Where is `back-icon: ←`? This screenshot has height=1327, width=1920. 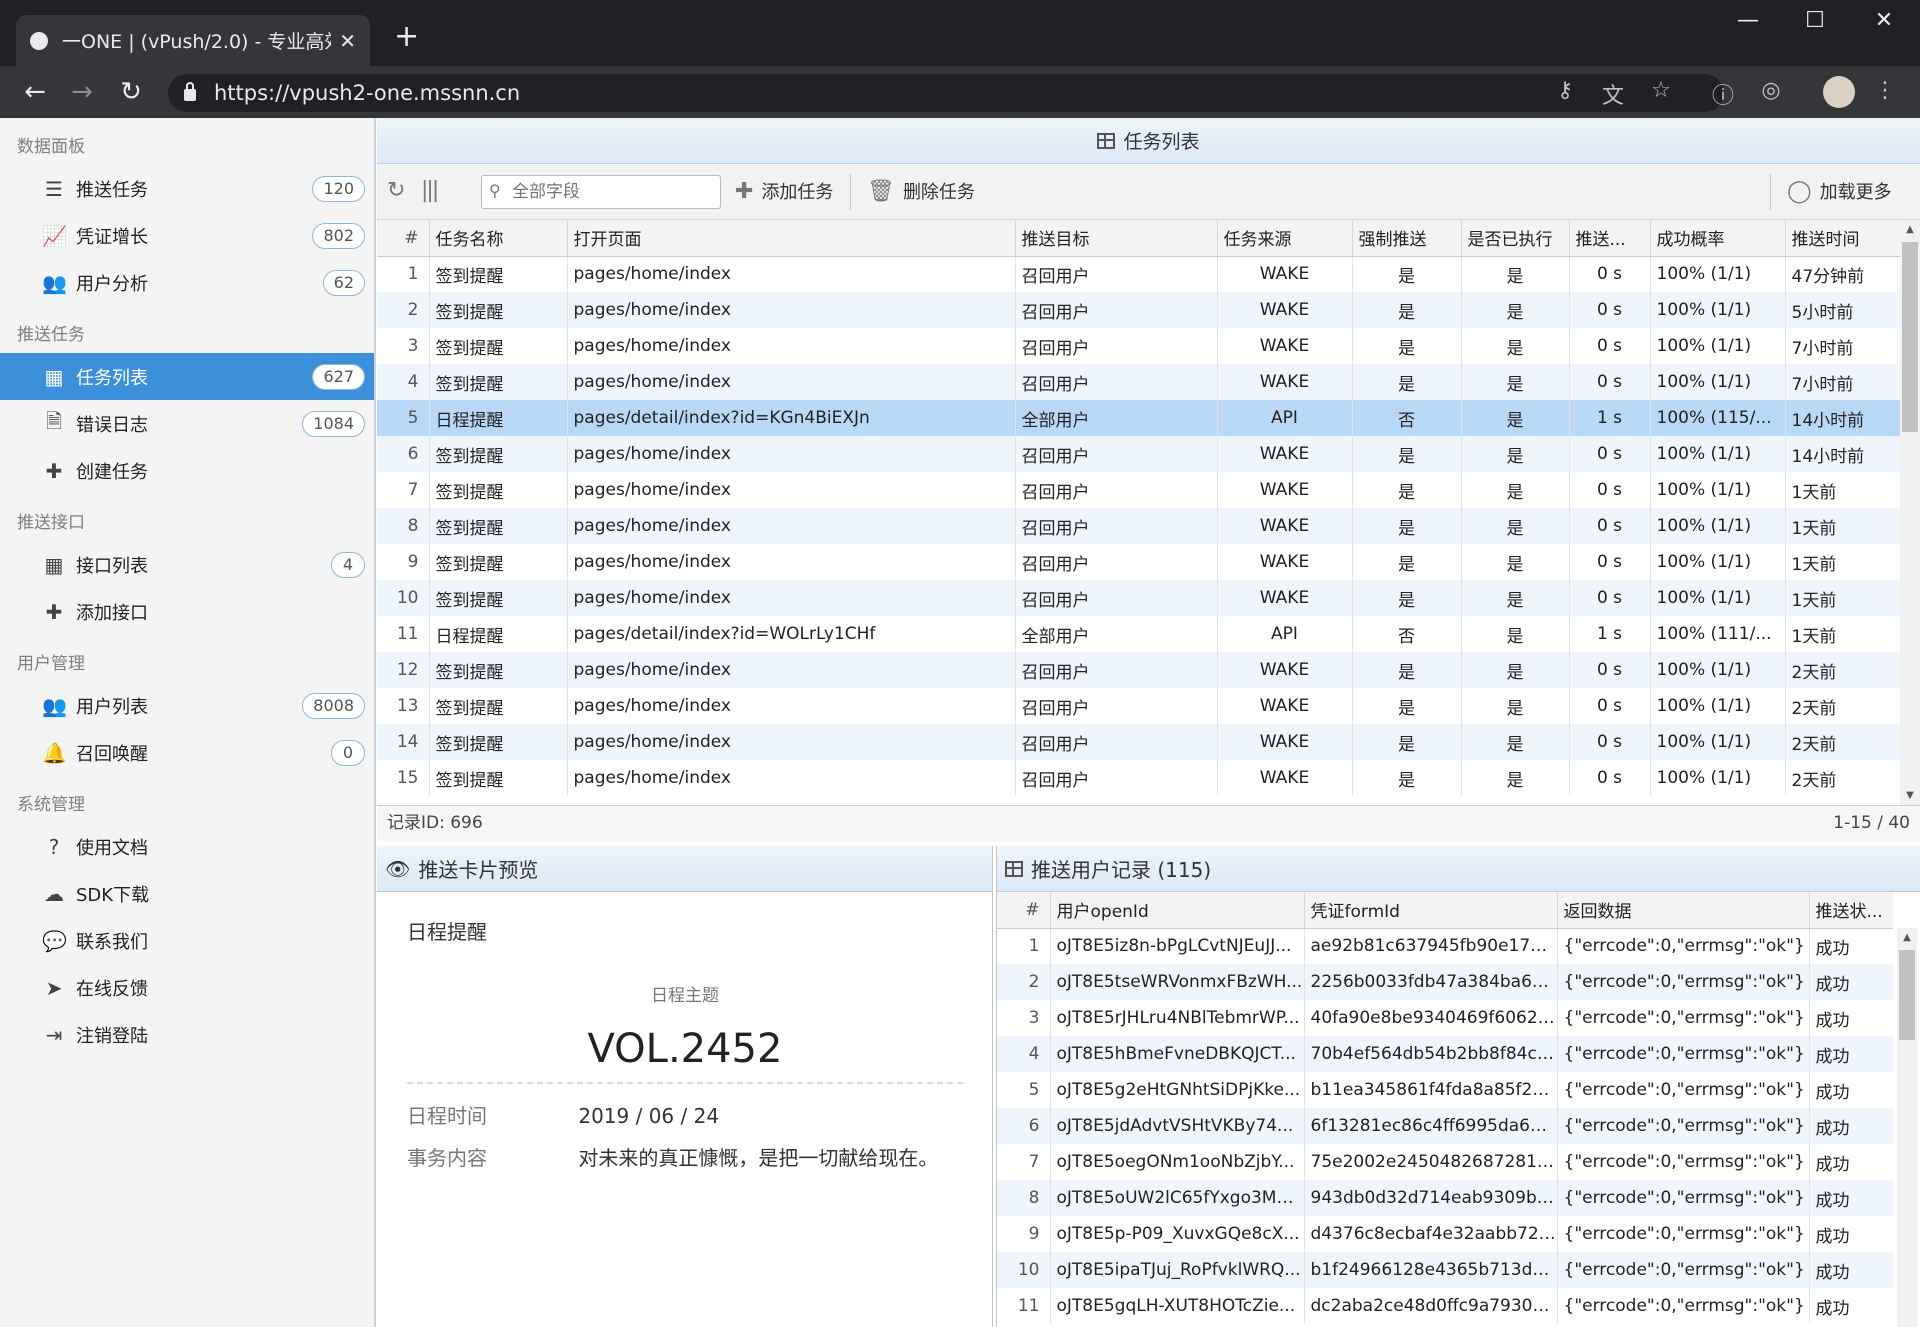 back-icon: ← is located at coordinates (35, 92).